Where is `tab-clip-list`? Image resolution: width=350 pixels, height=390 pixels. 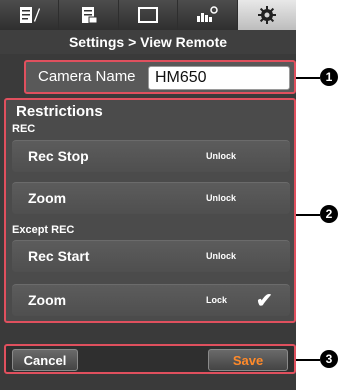 tab-clip-list is located at coordinates (89, 15).